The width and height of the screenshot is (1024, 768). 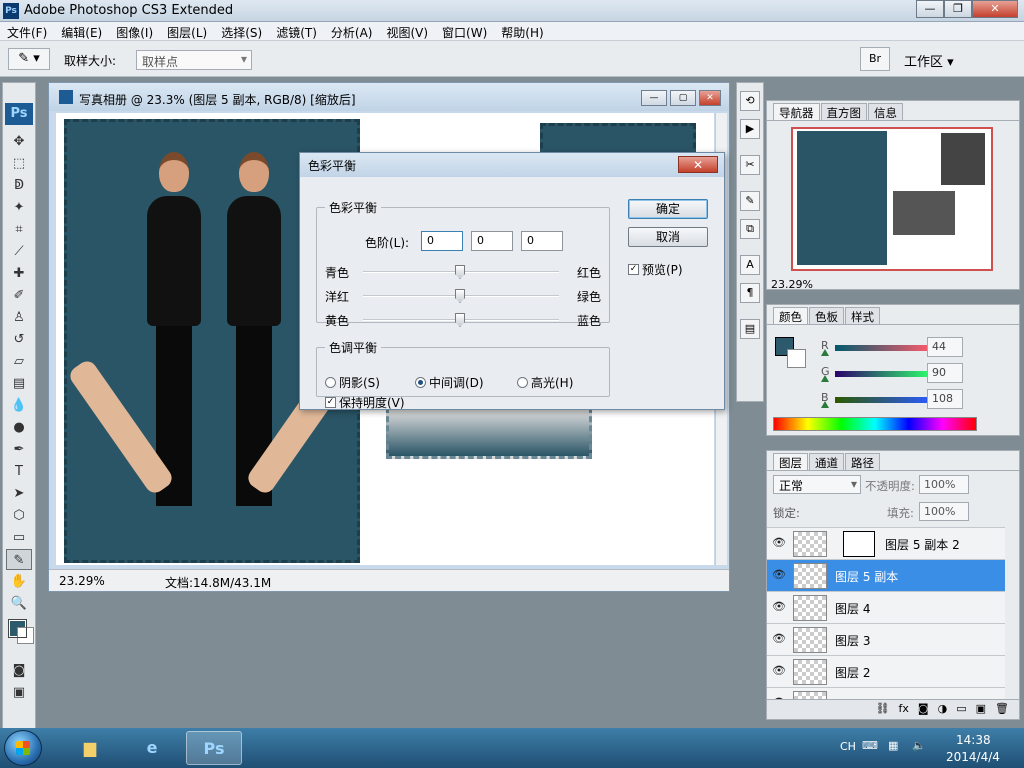 What do you see at coordinates (25, 635) in the screenshot?
I see `background-color-swatch` at bounding box center [25, 635].